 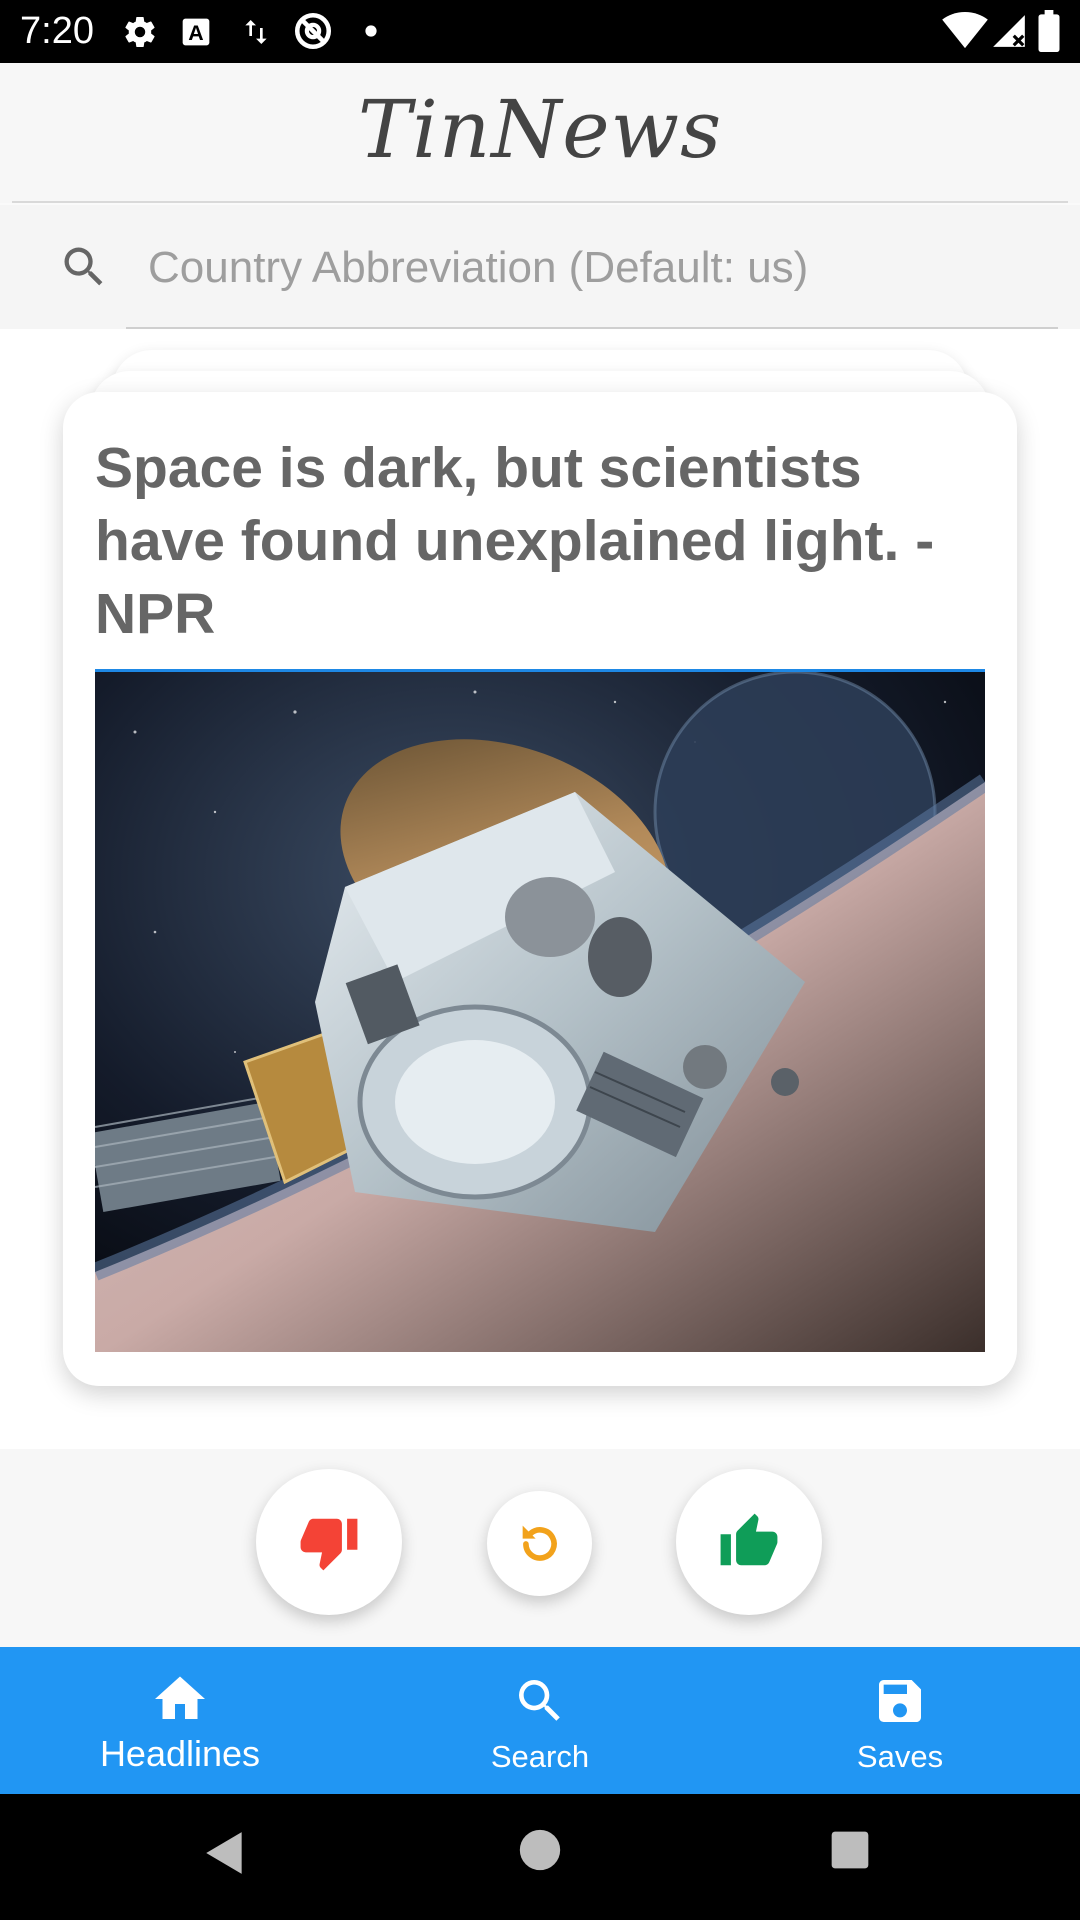 I want to click on nav-search-label: Search, so click(x=540, y=1756).